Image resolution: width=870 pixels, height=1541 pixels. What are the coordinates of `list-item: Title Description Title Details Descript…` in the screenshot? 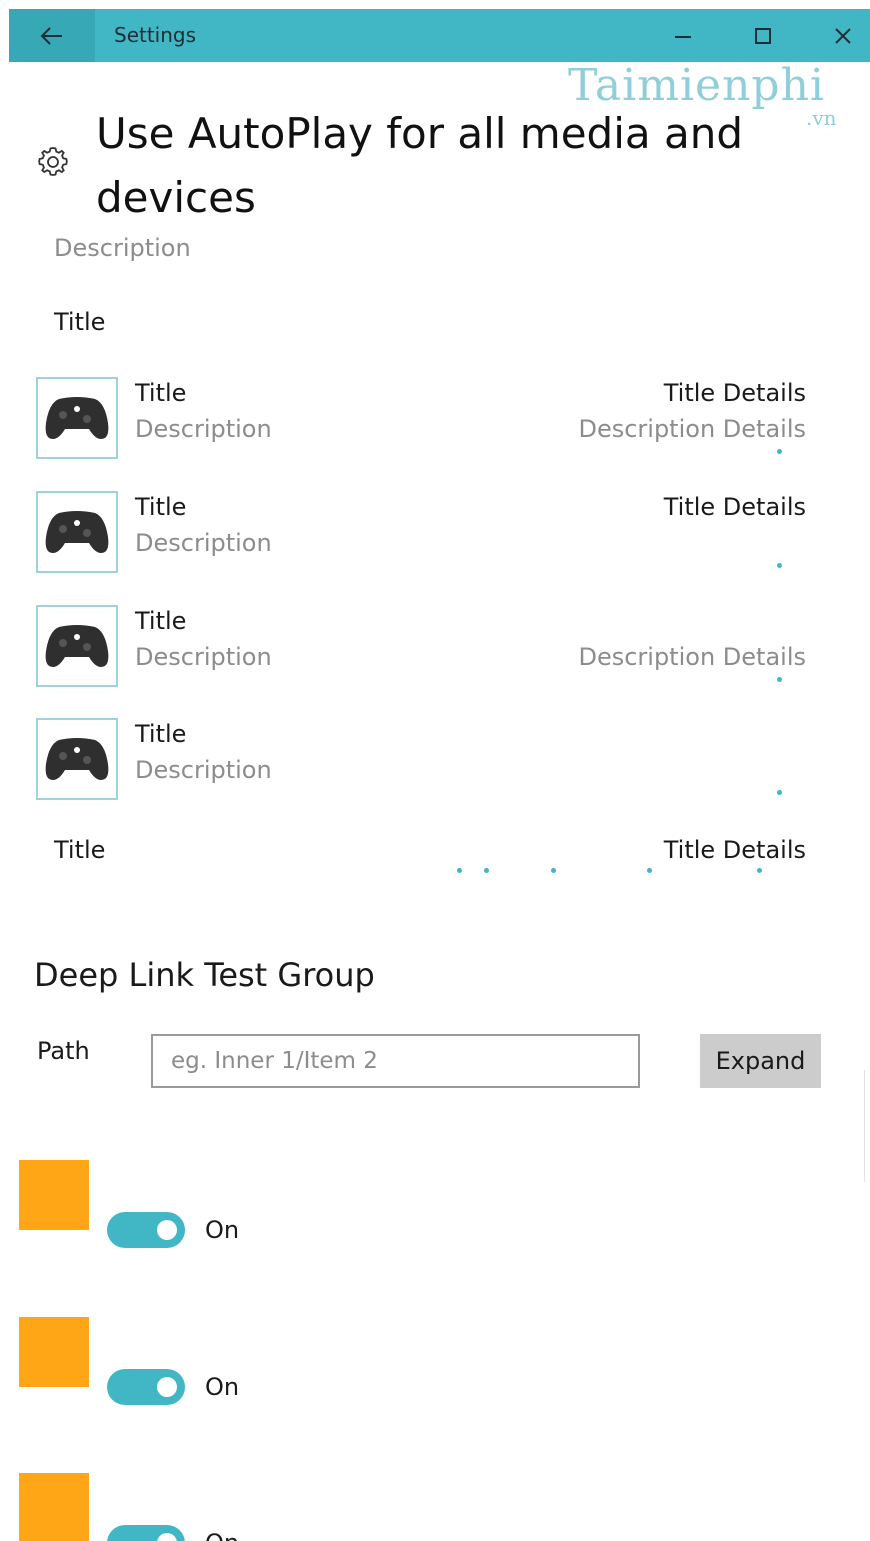 It's located at (421, 418).